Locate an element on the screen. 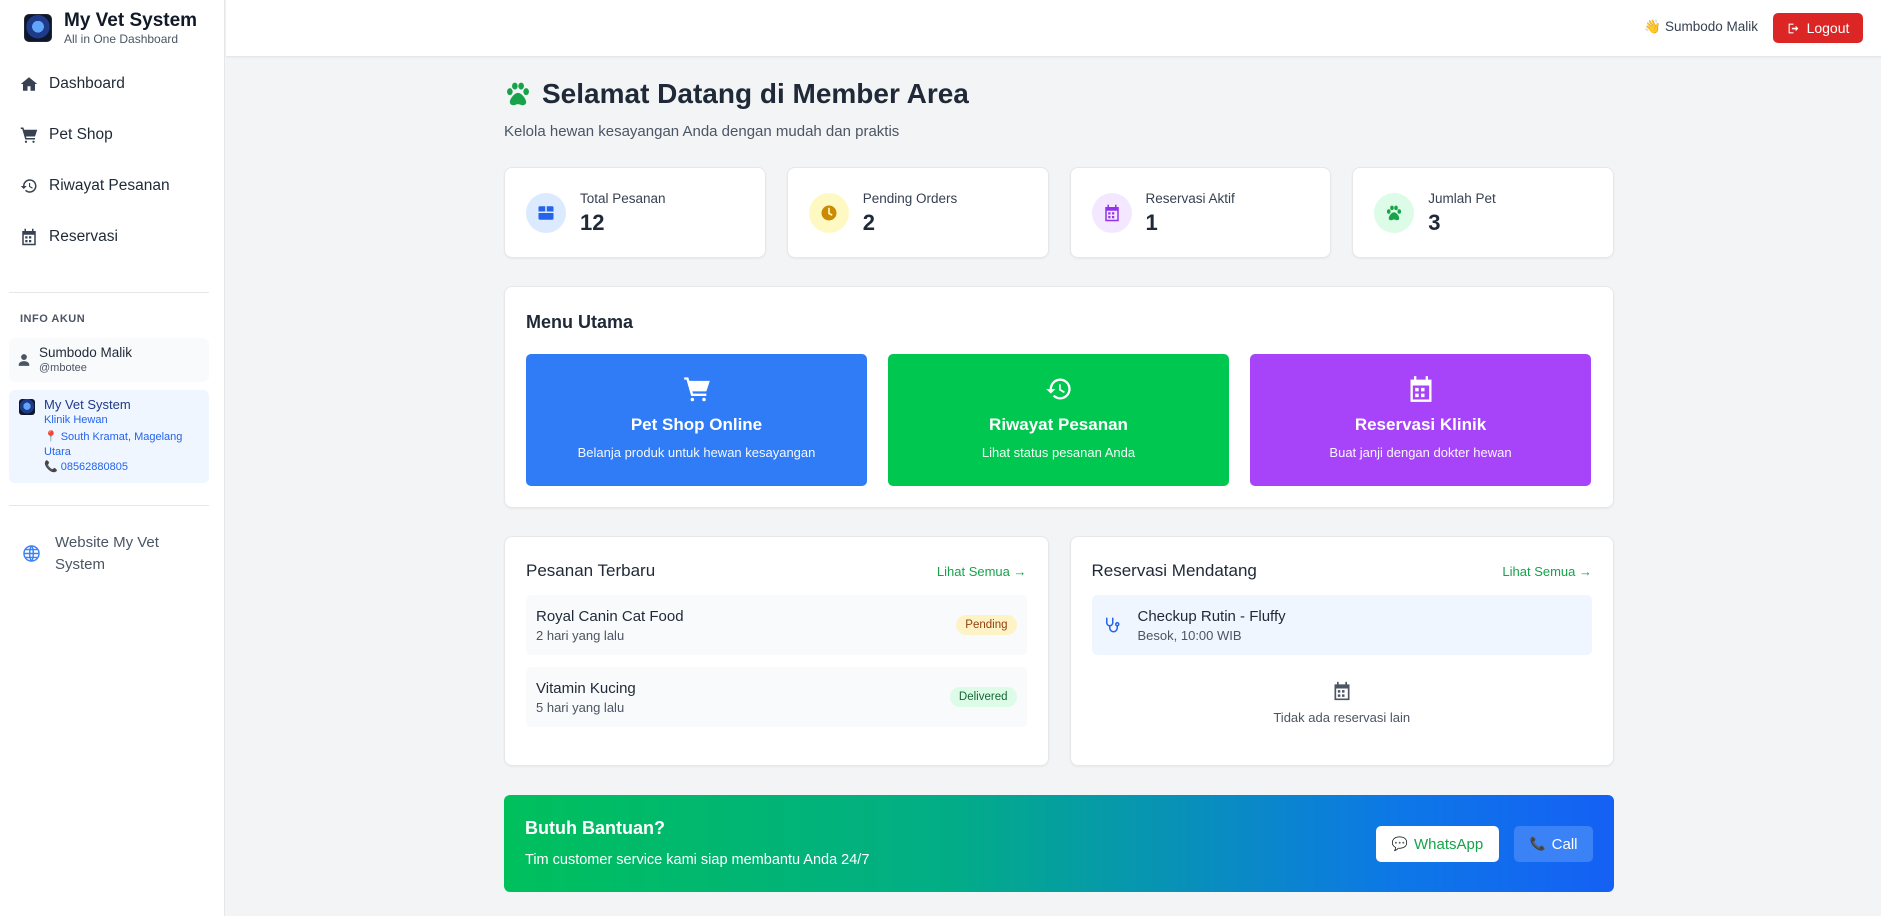 The width and height of the screenshot is (1881, 916). whatsapp-button: 💬 WhatsApp is located at coordinates (1437, 844).